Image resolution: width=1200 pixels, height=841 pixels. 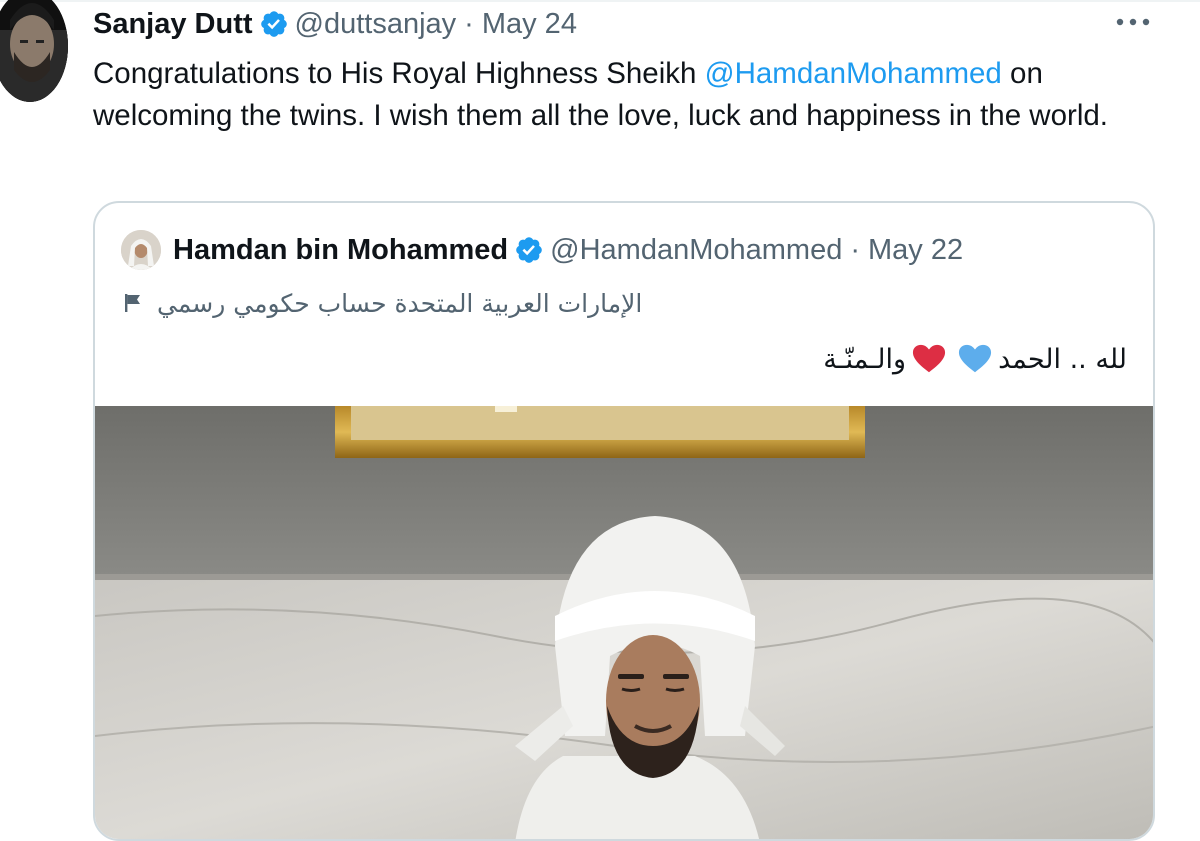 I want to click on blue-heart-icon, so click(x=975, y=358).